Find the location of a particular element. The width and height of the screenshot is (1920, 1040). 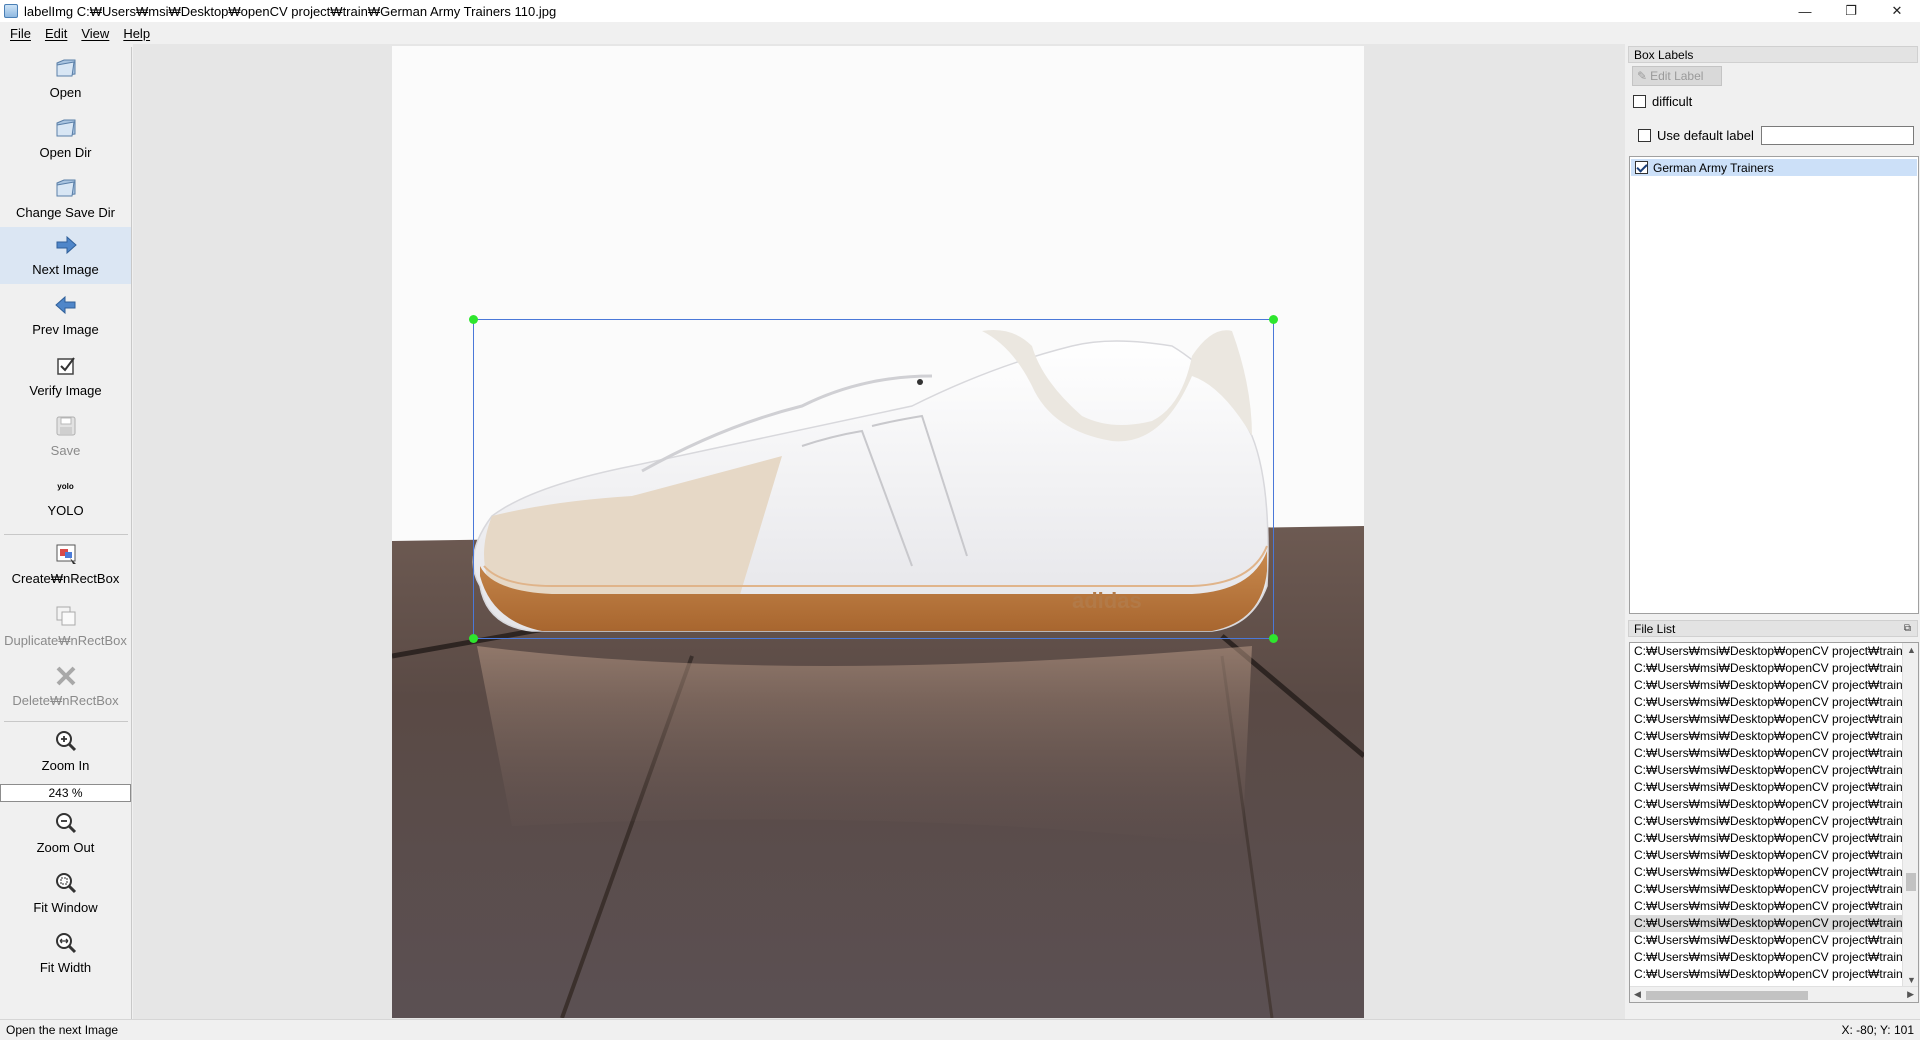

prev-image-button: Prev Image is located at coordinates (65, 315).